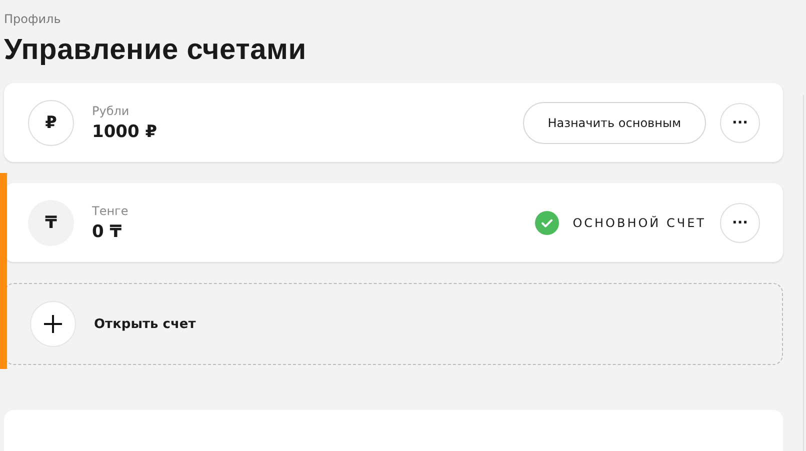  What do you see at coordinates (53, 324) in the screenshot?
I see `plus-icon` at bounding box center [53, 324].